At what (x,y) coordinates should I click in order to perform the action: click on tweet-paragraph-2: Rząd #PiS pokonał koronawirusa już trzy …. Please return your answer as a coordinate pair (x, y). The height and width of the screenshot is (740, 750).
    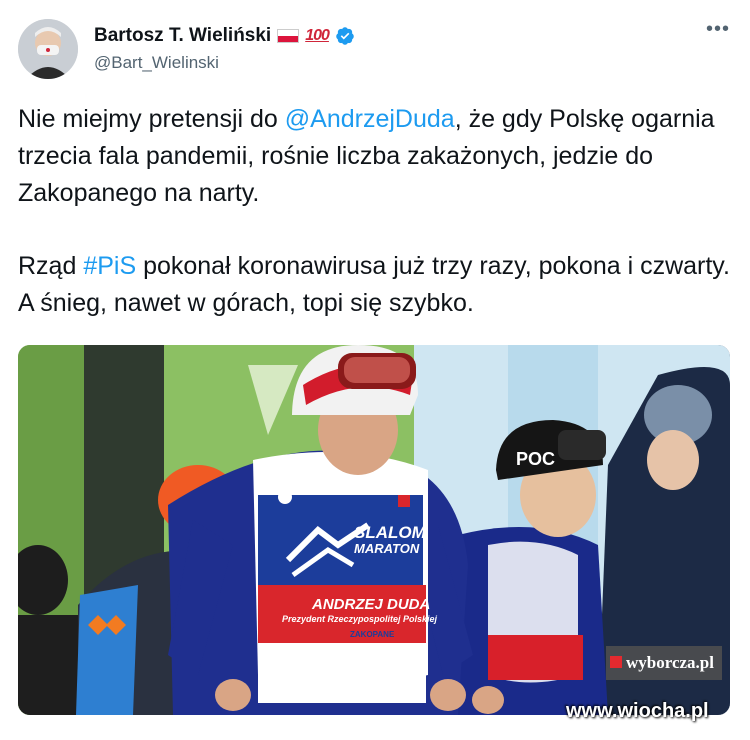
    Looking at the image, I should click on (378, 285).